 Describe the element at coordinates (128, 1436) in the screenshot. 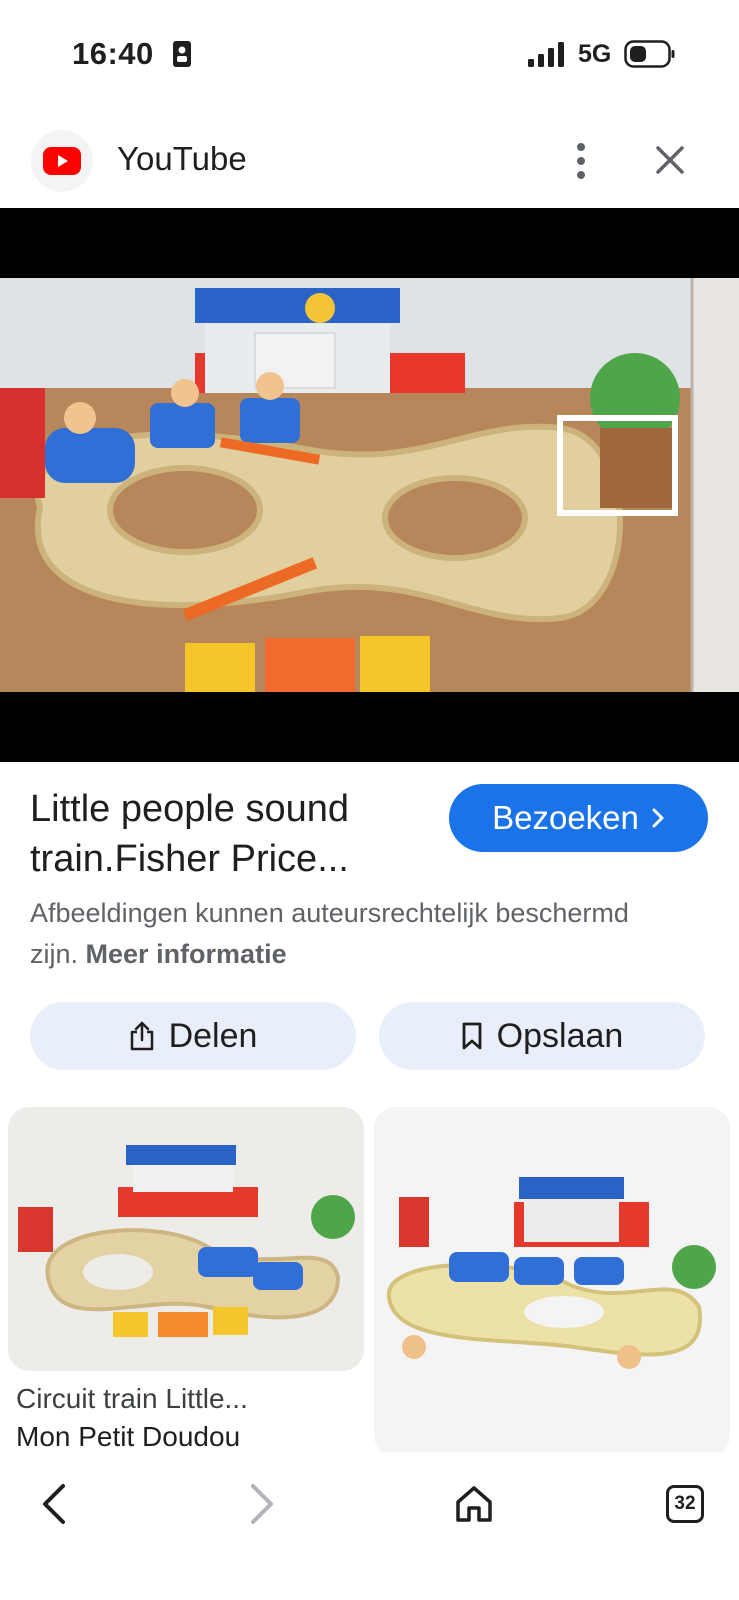

I see `related-result-source: Mon Petit Doudou` at that location.